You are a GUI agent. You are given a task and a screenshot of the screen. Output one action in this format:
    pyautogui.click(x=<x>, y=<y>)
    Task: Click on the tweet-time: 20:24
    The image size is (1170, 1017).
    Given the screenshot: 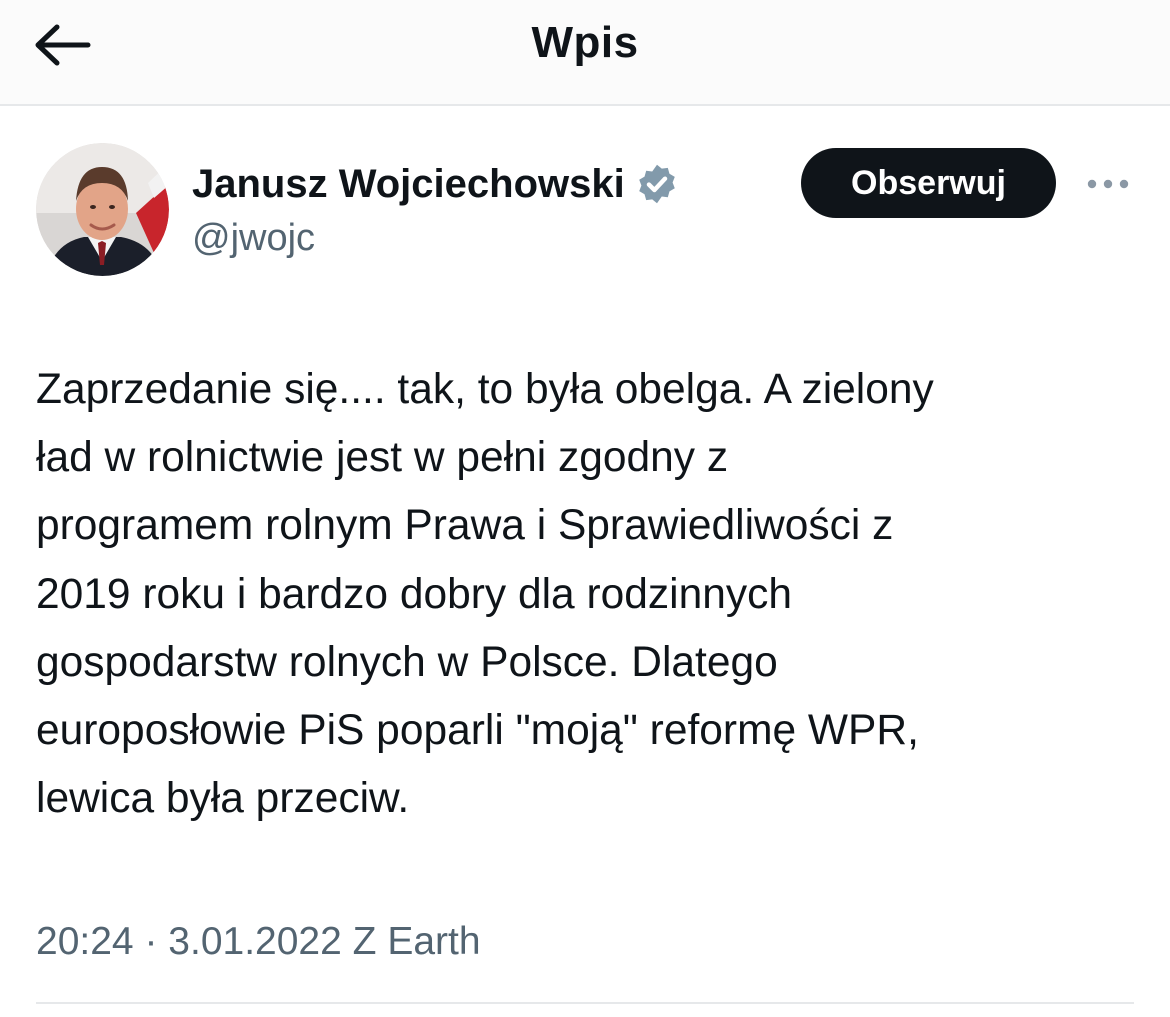 What is the action you would take?
    pyautogui.click(x=85, y=941)
    